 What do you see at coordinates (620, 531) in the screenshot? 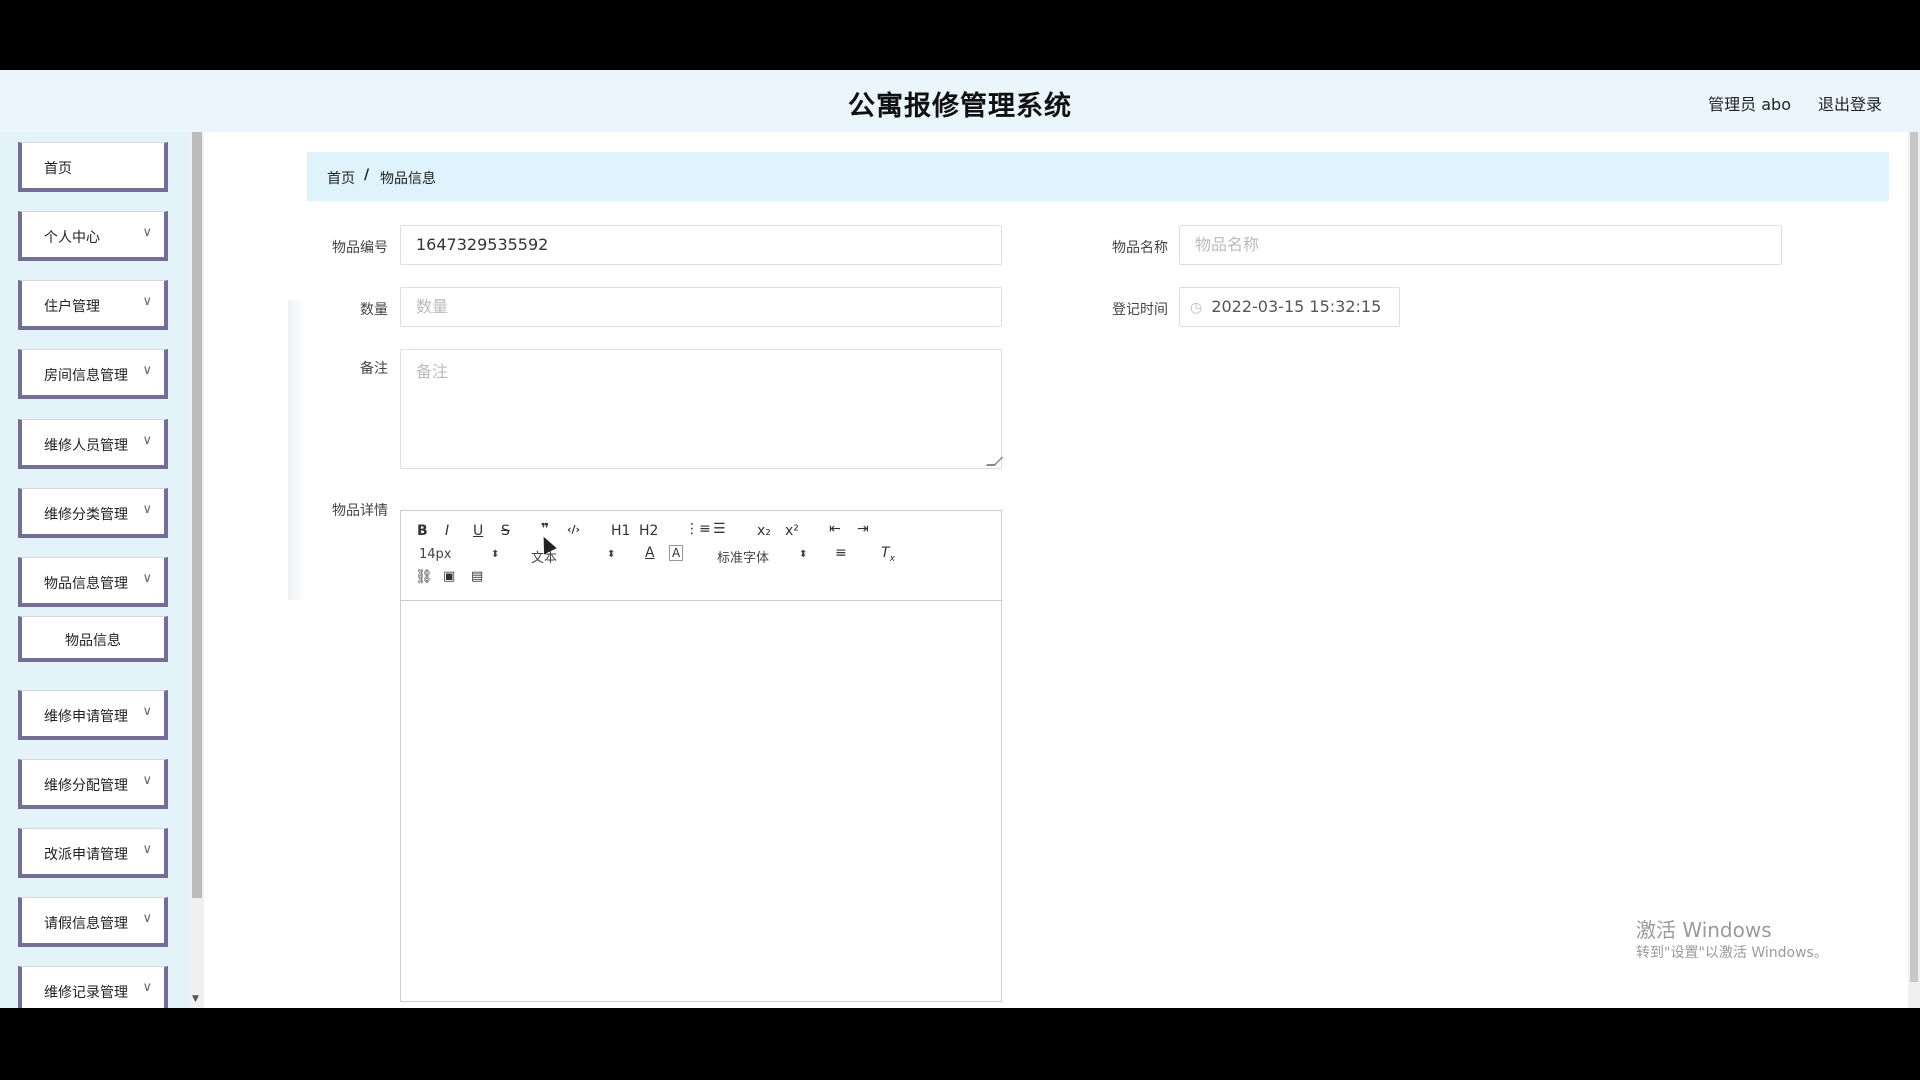
I see `header1-icon: H1` at bounding box center [620, 531].